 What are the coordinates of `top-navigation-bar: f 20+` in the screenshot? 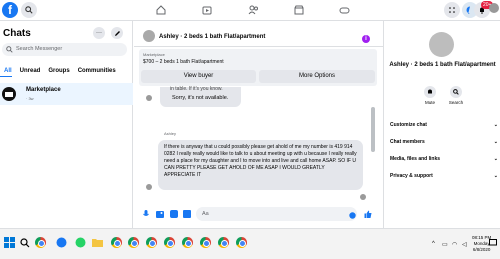 It's located at (250, 10).